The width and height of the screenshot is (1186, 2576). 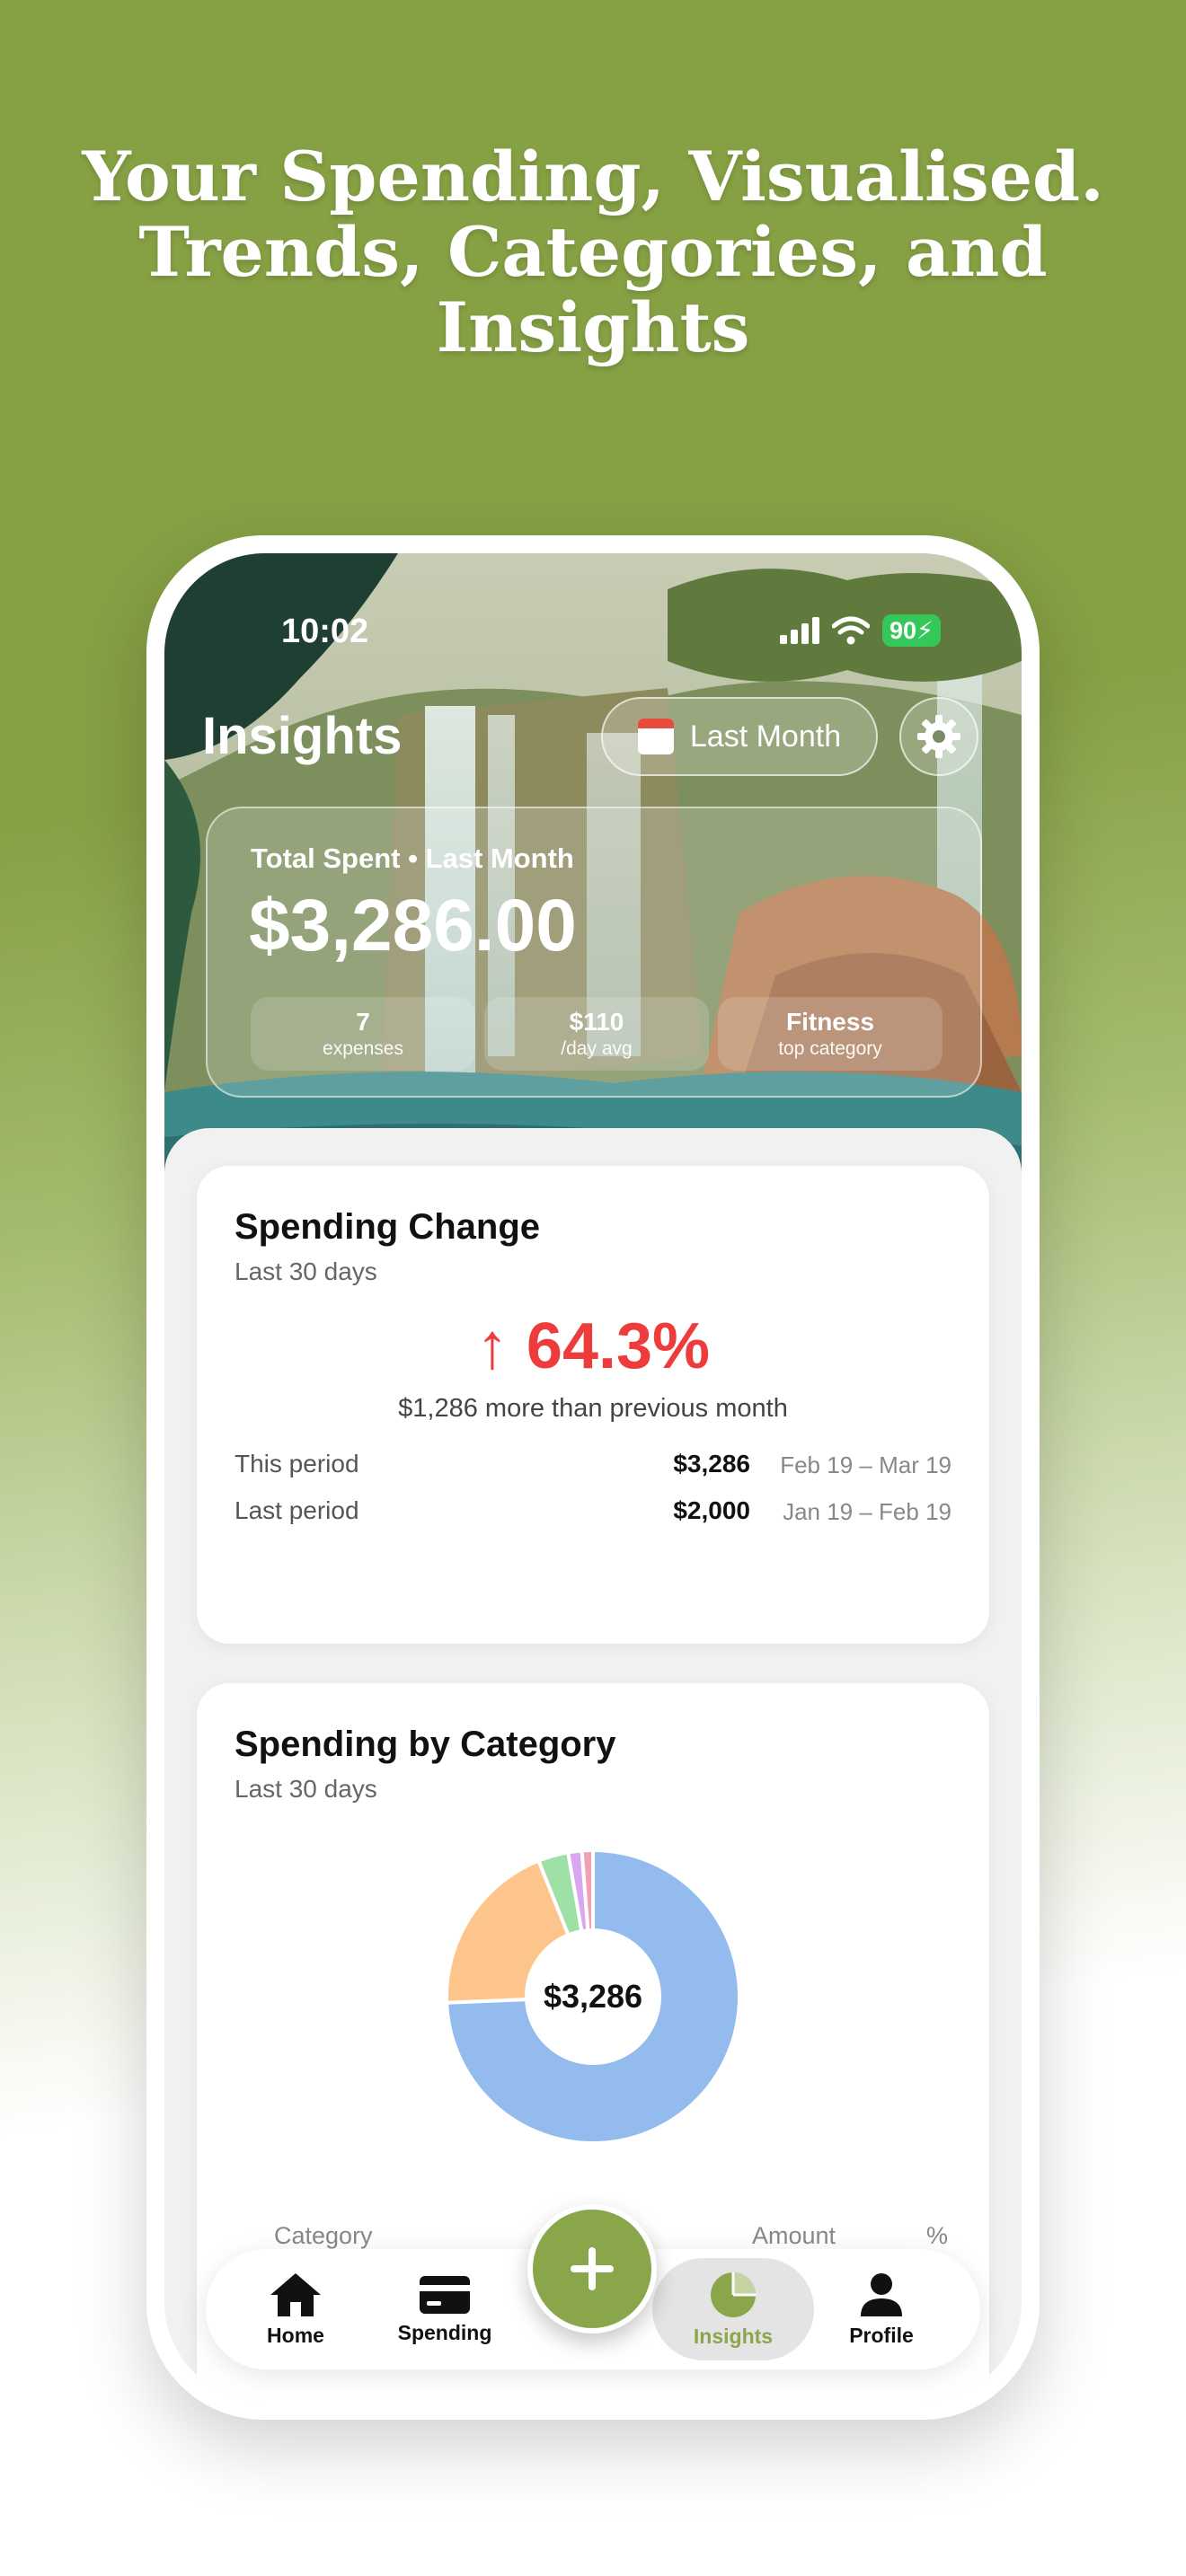 I want to click on tab-profile: Profile, so click(x=881, y=2309).